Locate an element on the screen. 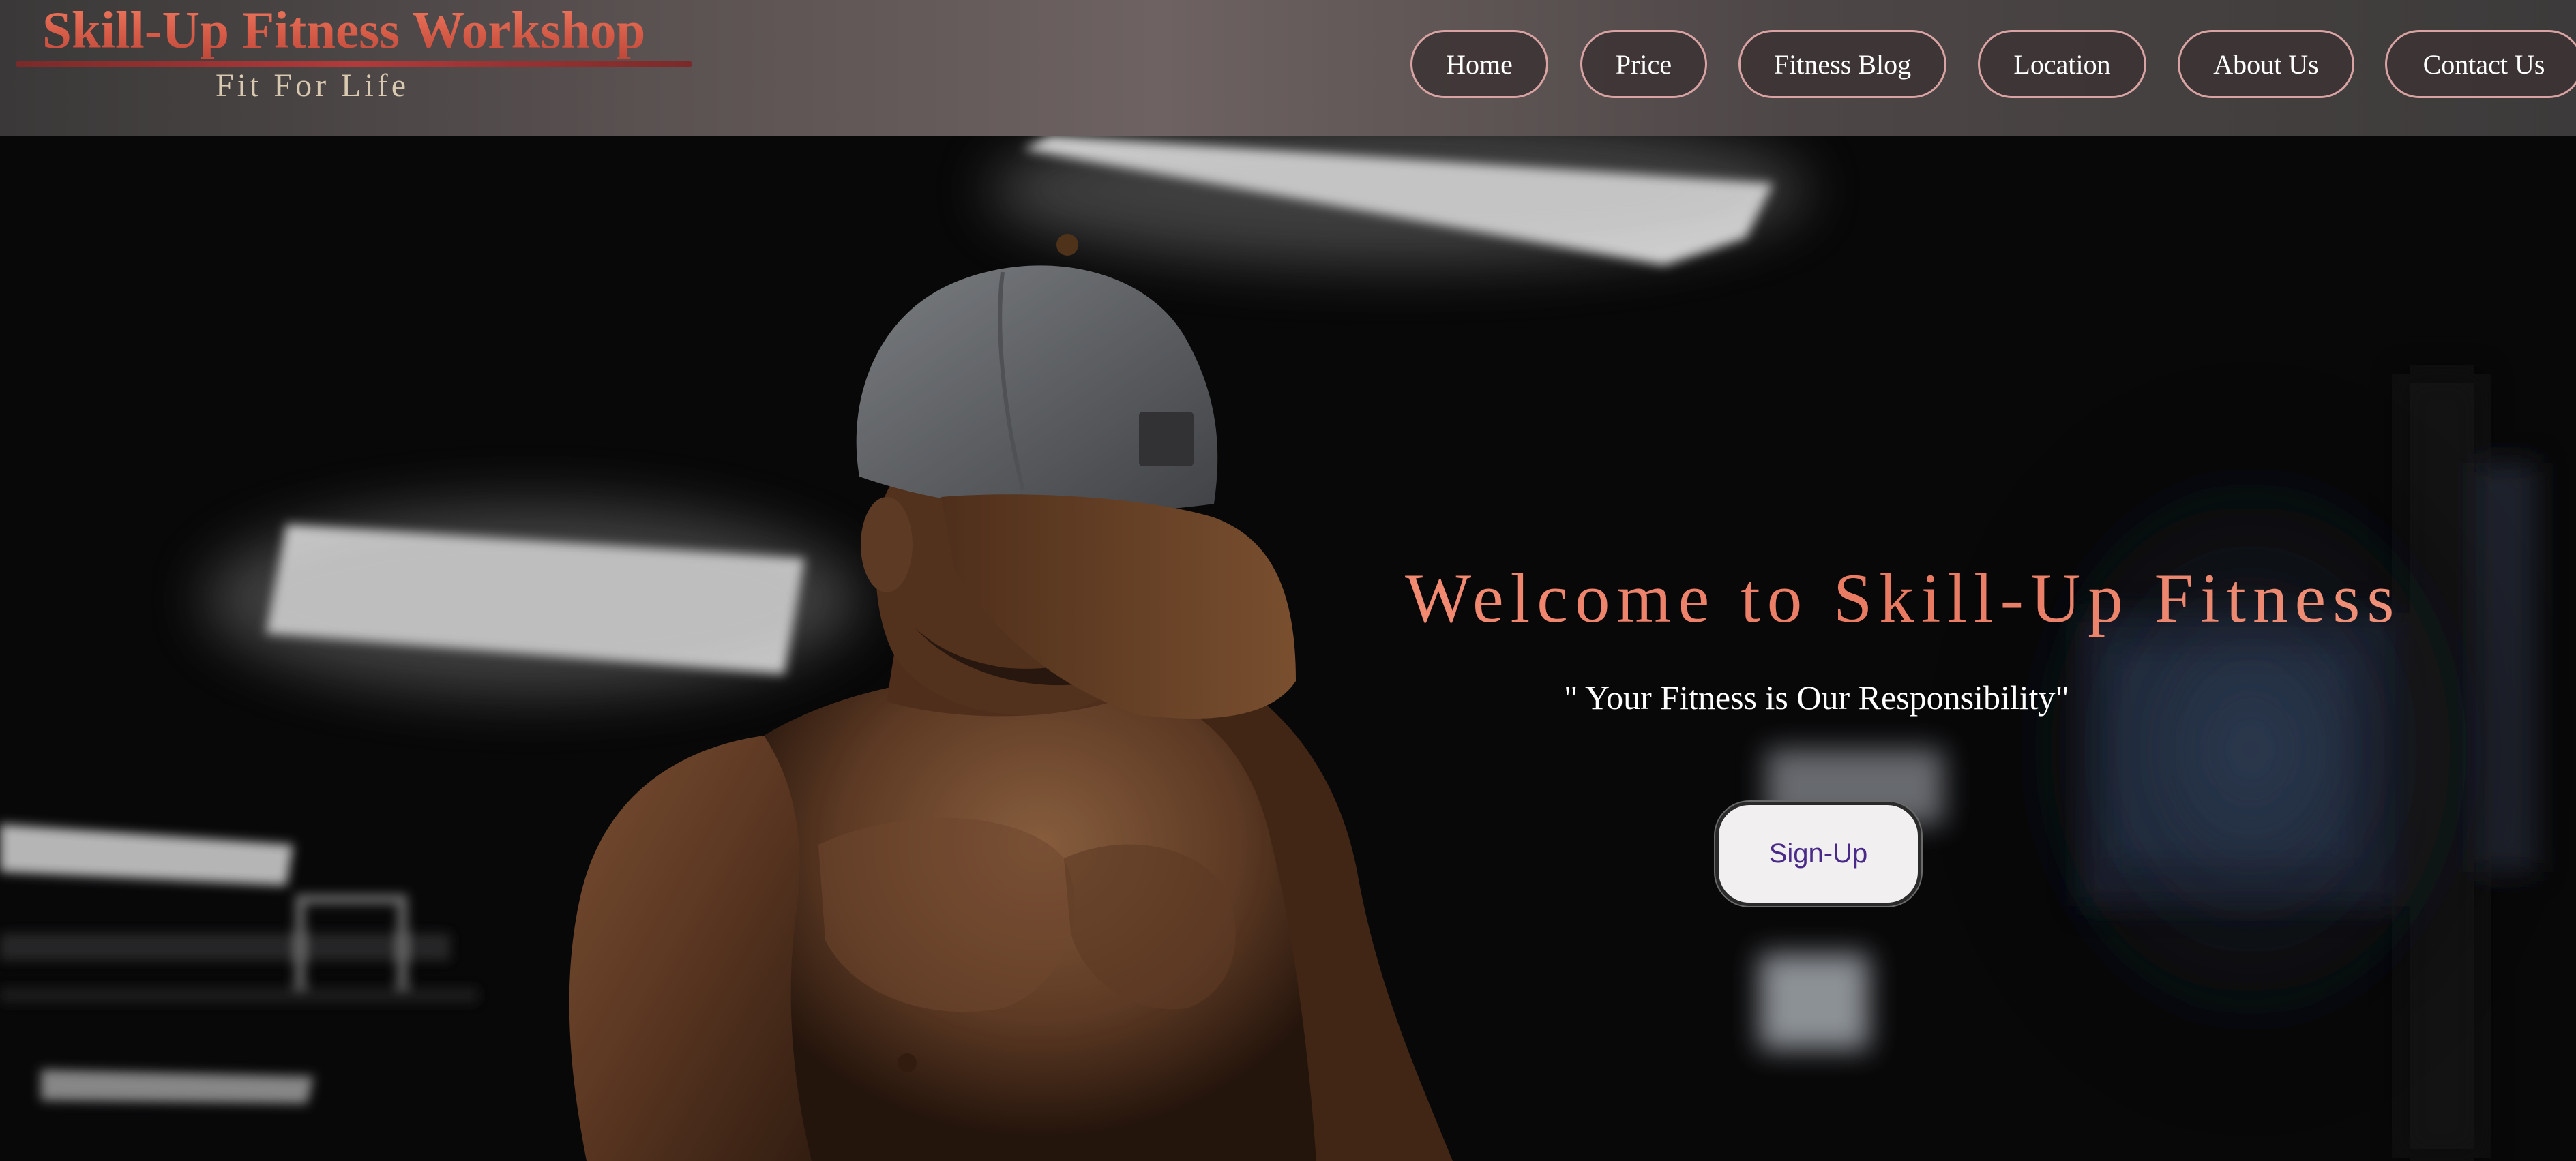 Image resolution: width=2576 pixels, height=1161 pixels. brand-logo: Skill-Up Fitness Workshop Fit For Life is located at coordinates (355, 62).